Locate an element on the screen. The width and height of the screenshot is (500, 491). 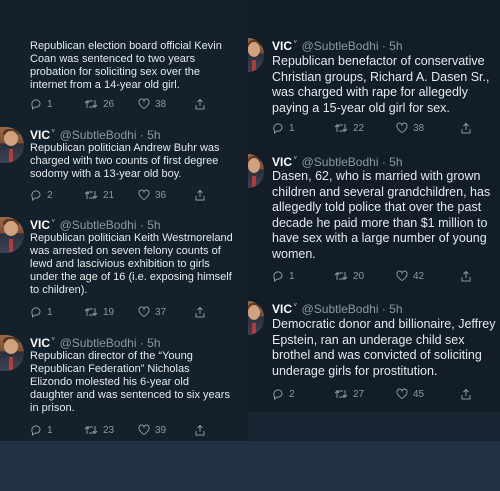
retweet-count: 26 is located at coordinates (109, 104).